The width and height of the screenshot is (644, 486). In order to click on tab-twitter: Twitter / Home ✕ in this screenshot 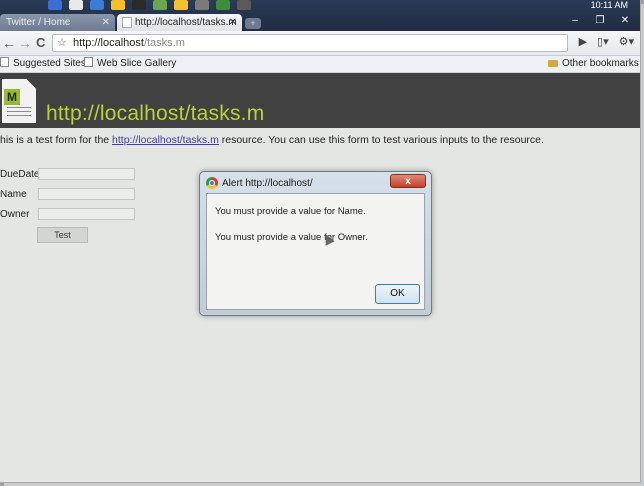, I will do `click(57, 22)`.